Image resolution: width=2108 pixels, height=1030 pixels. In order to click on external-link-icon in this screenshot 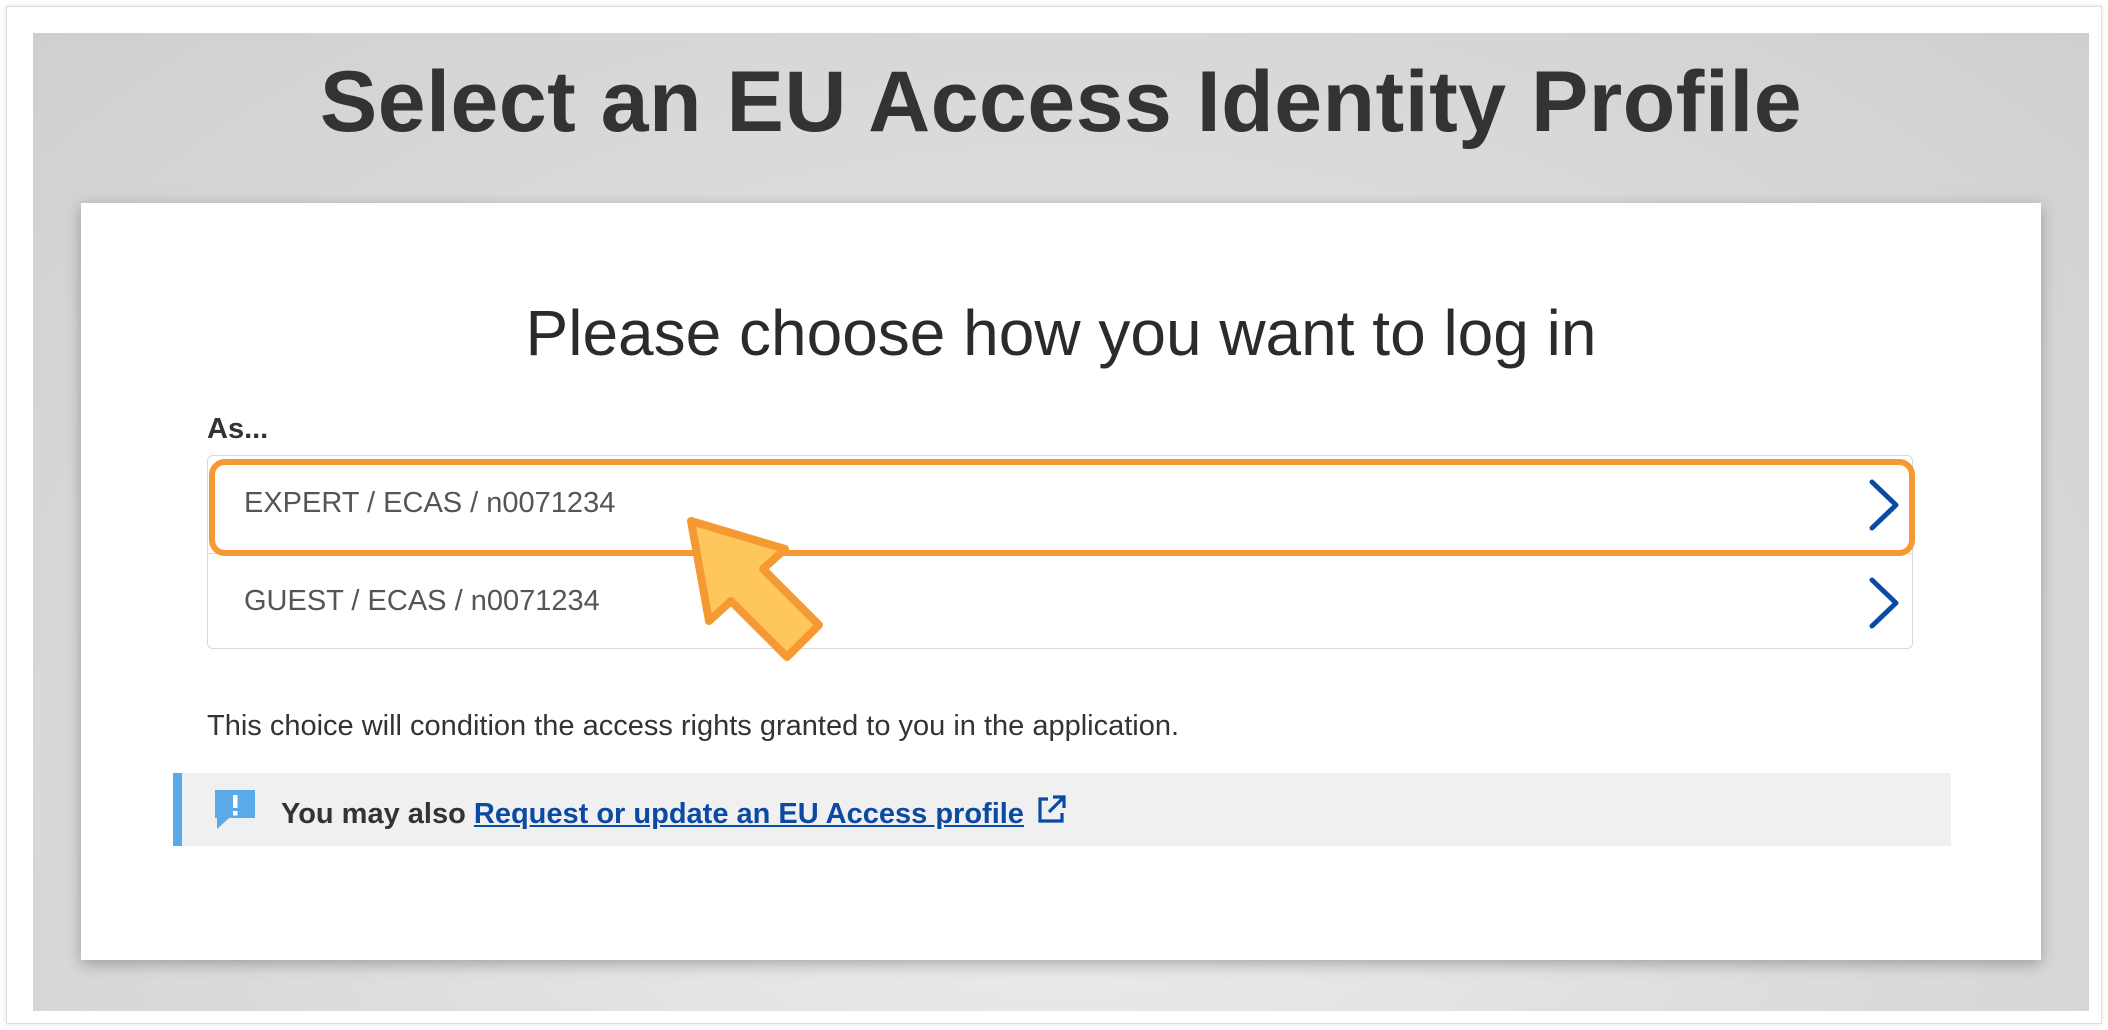, I will do `click(1051, 810)`.